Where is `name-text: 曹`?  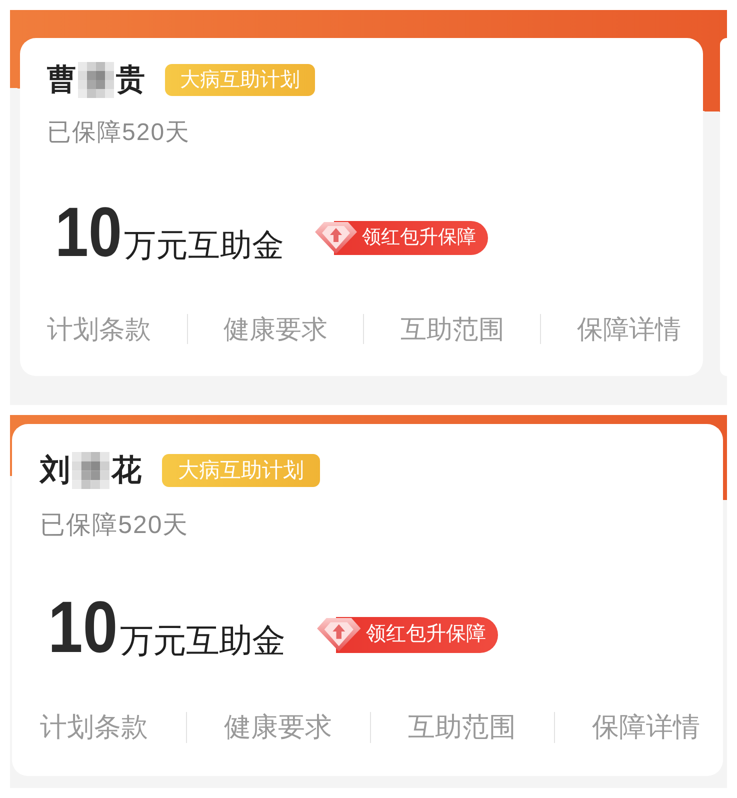
name-text: 曹 is located at coordinates (61, 80).